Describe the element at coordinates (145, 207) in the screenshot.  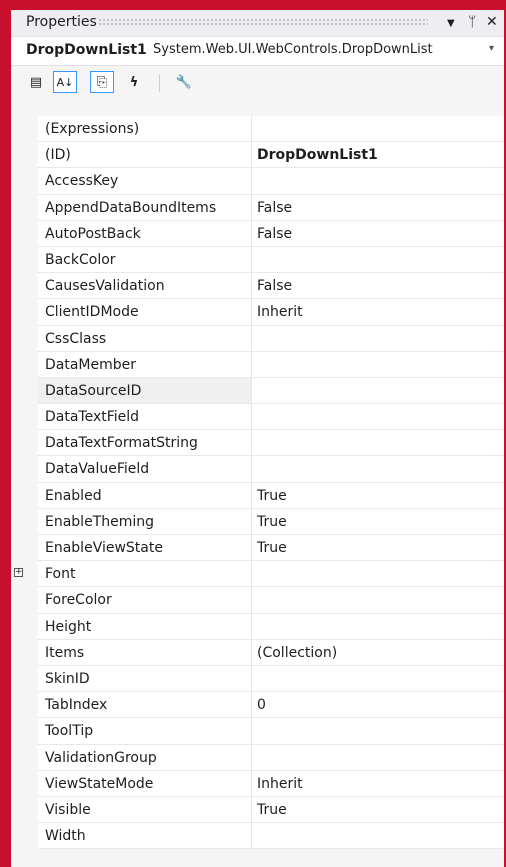
I see `property-name: AppendDataBoundItems` at that location.